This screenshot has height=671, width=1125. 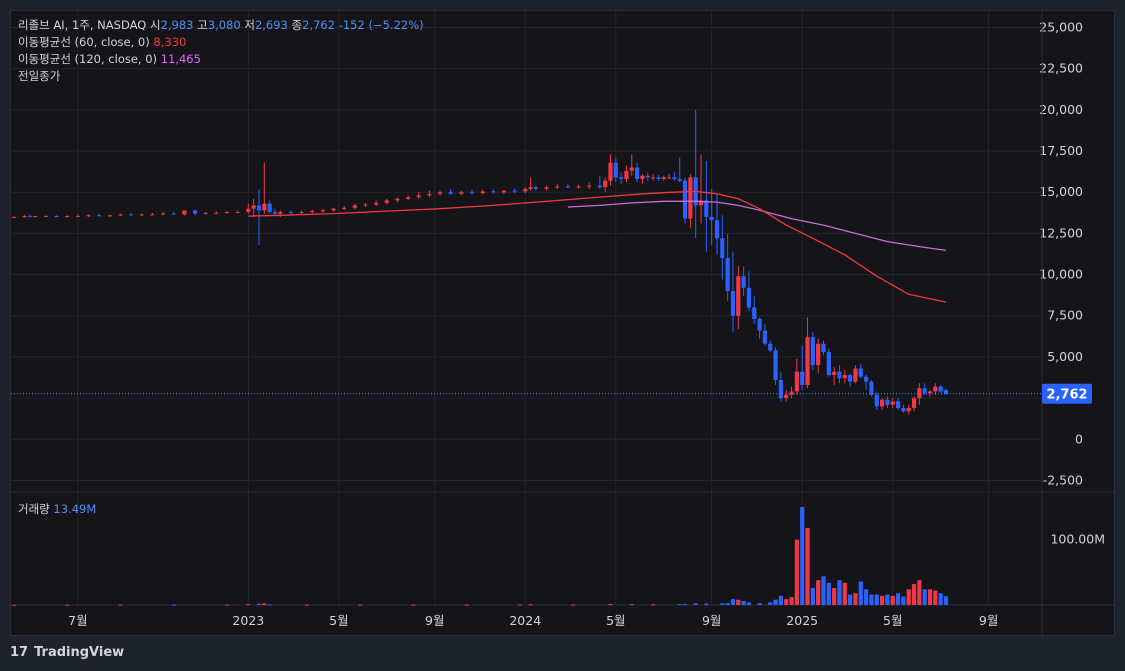 What do you see at coordinates (1061, 26) in the screenshot?
I see `y-tick-label: 25,000` at bounding box center [1061, 26].